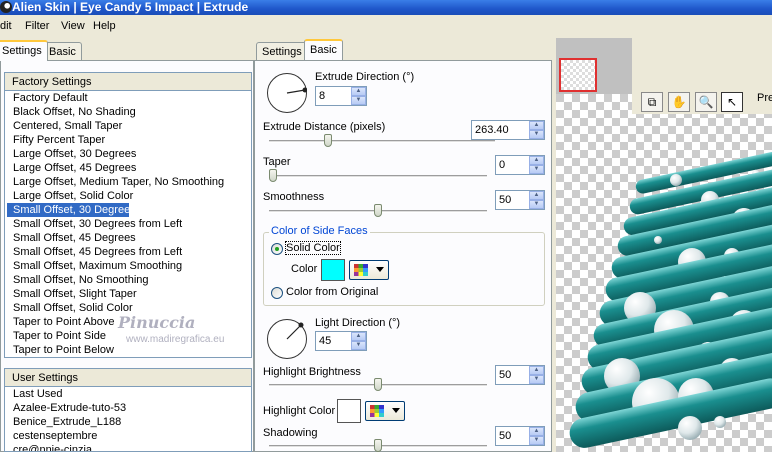  I want to click on factory-preset-item: Large Offset, Solid Color, so click(129, 196).